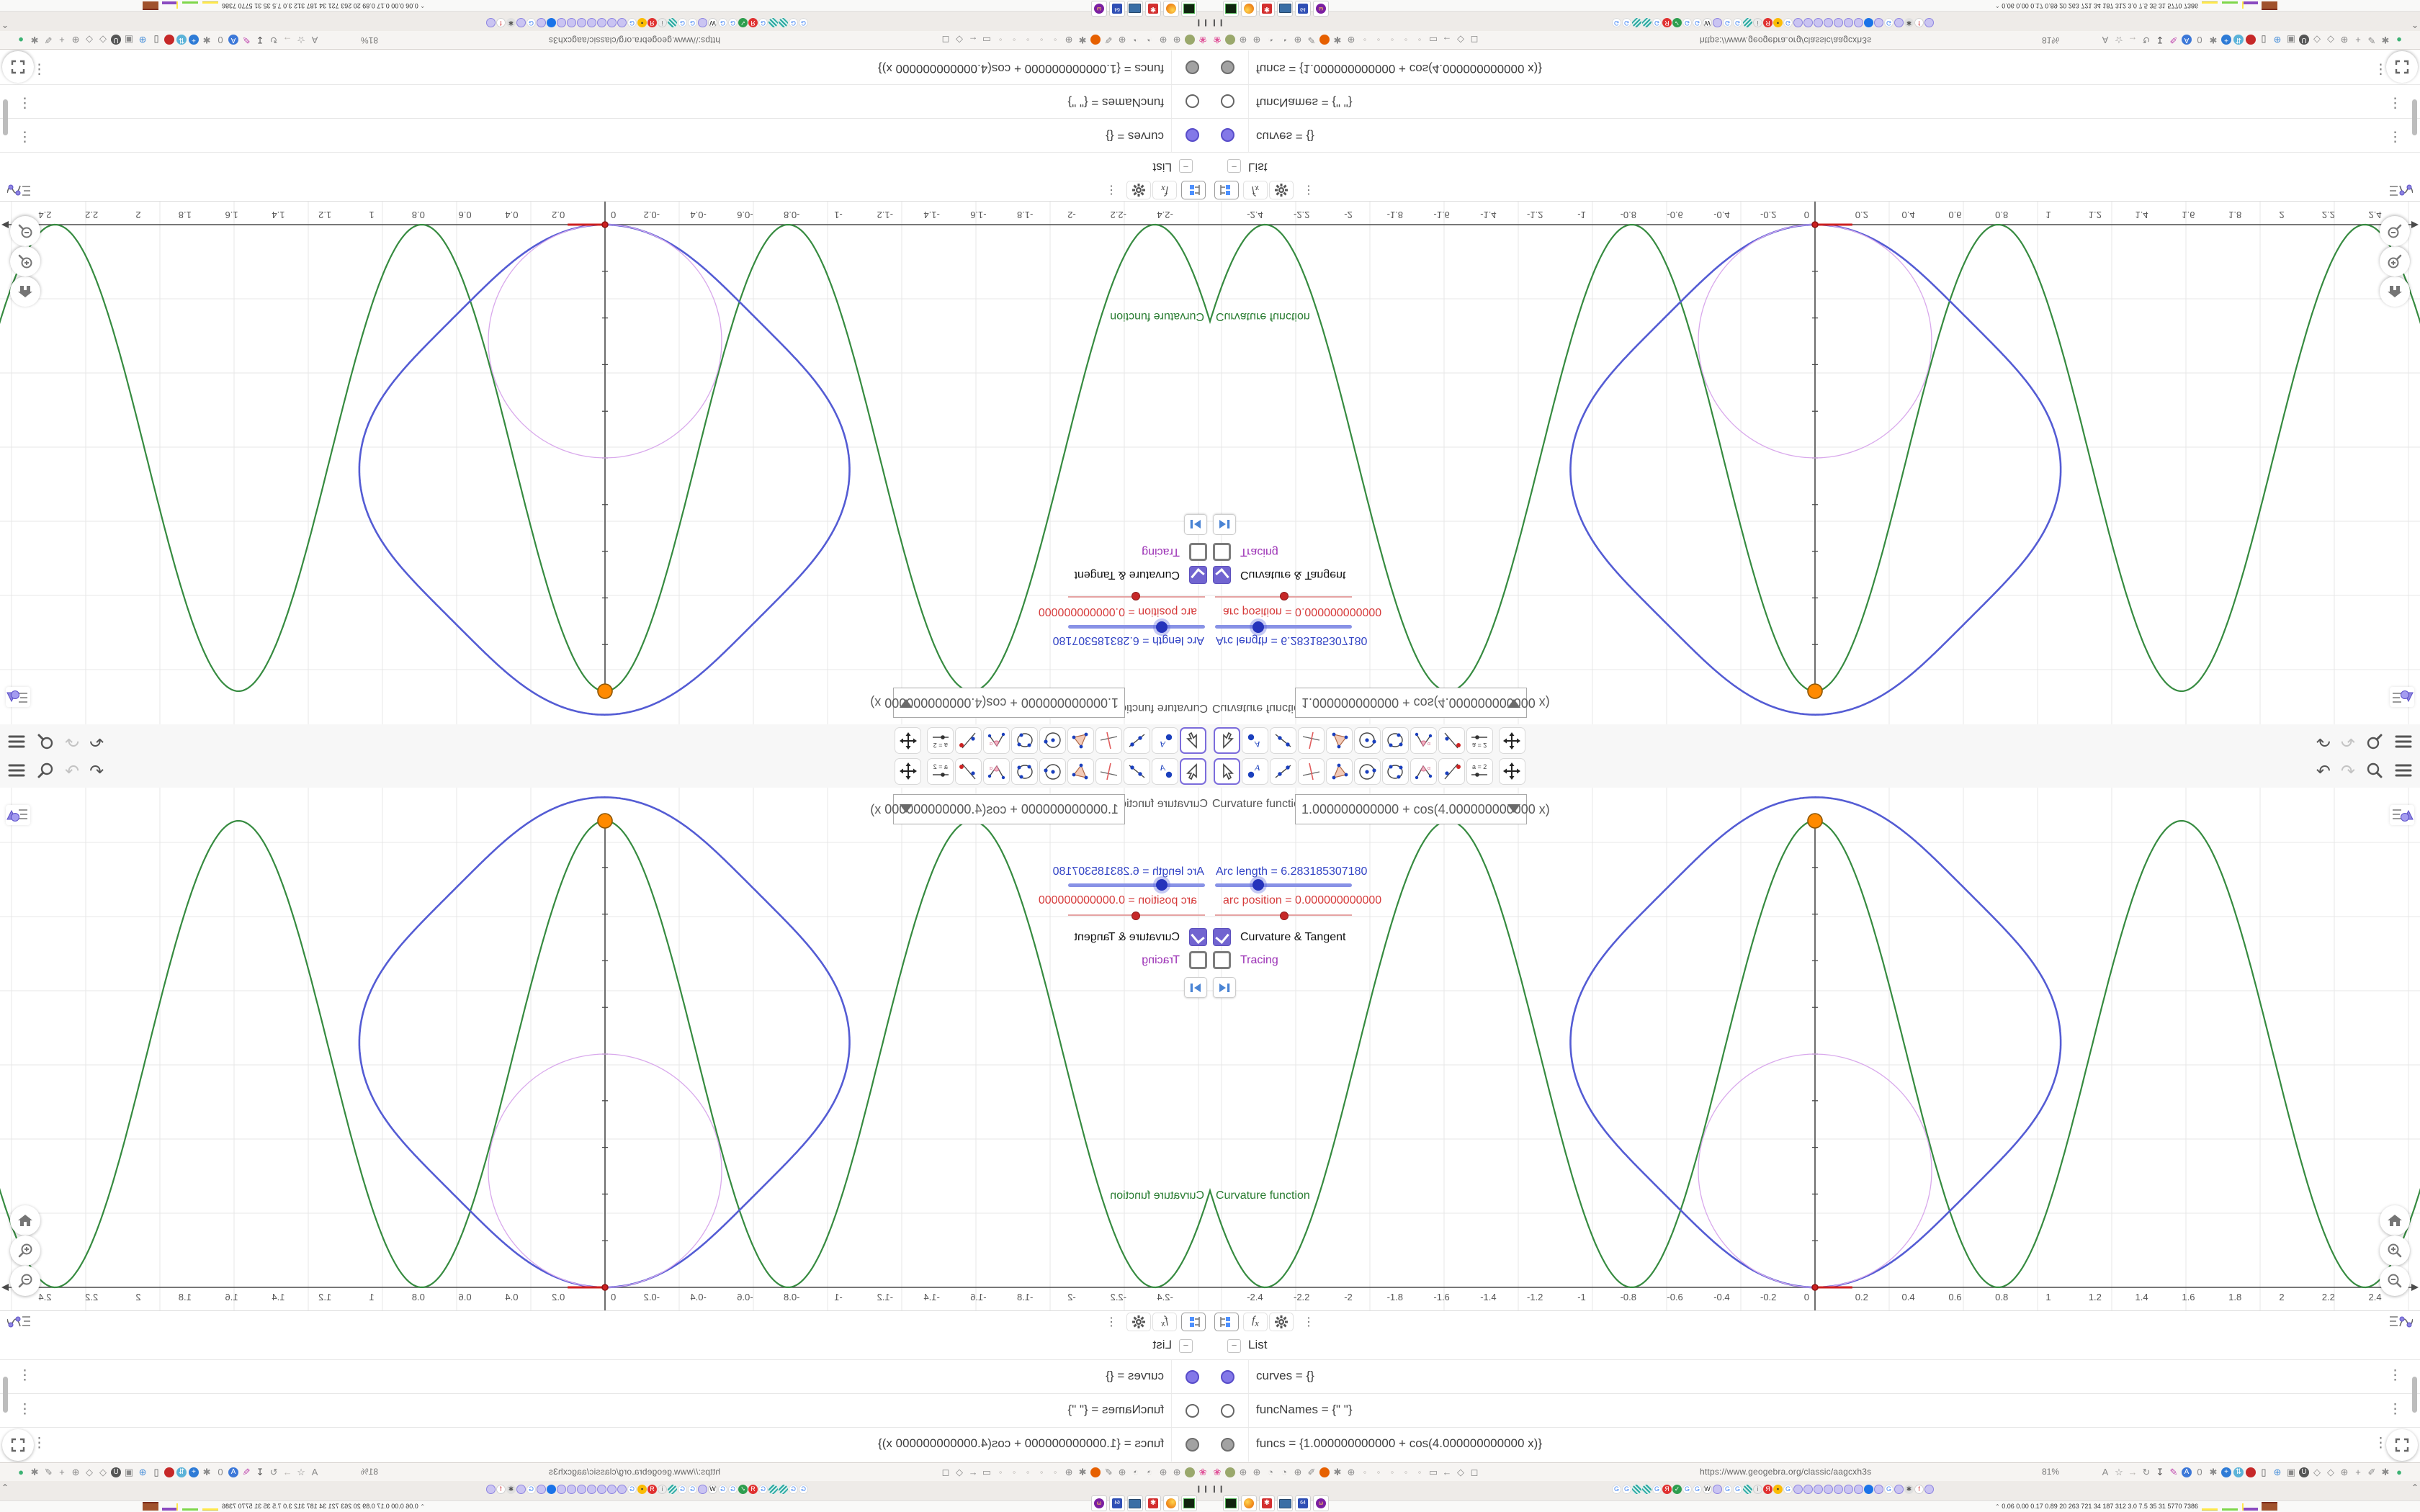  Describe the element at coordinates (1267, 9) in the screenshot. I see `settings-red-app-button: ✱` at that location.